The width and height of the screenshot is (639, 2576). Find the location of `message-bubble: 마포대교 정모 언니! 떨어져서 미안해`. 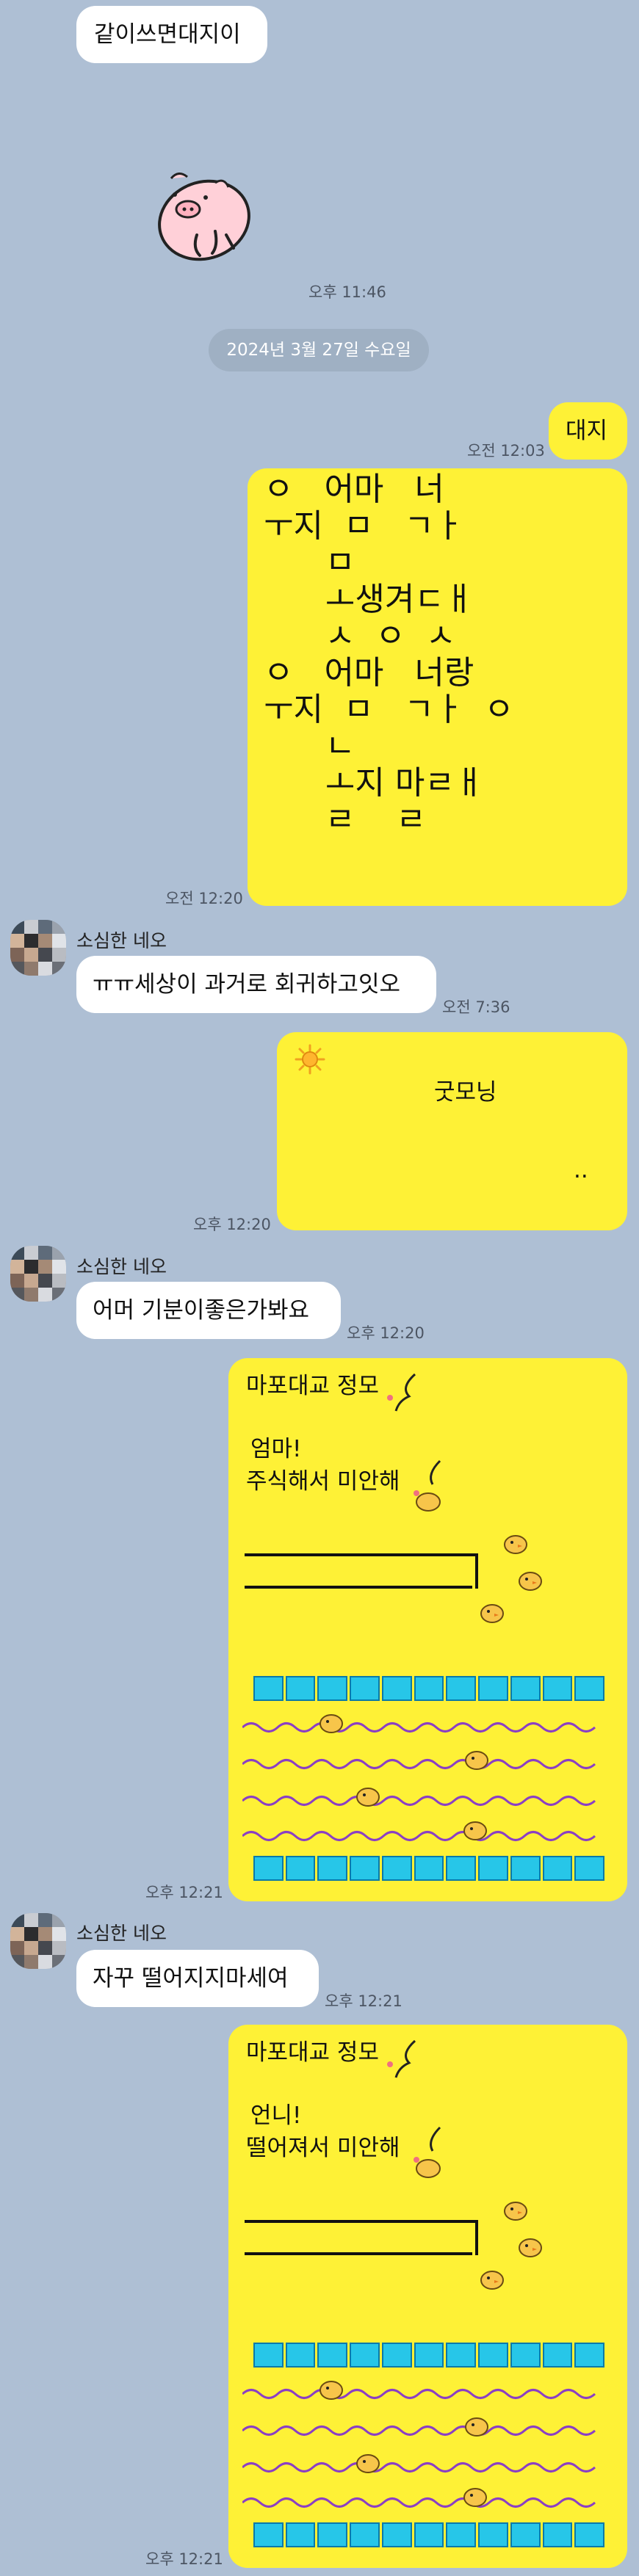

message-bubble: 마포대교 정모 언니! 떨어져서 미안해 is located at coordinates (428, 2297).